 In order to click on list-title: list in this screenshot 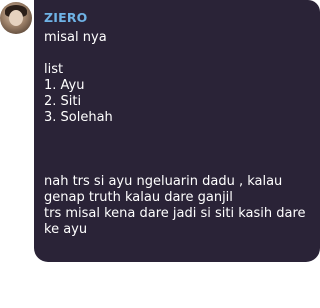, I will do `click(54, 69)`.